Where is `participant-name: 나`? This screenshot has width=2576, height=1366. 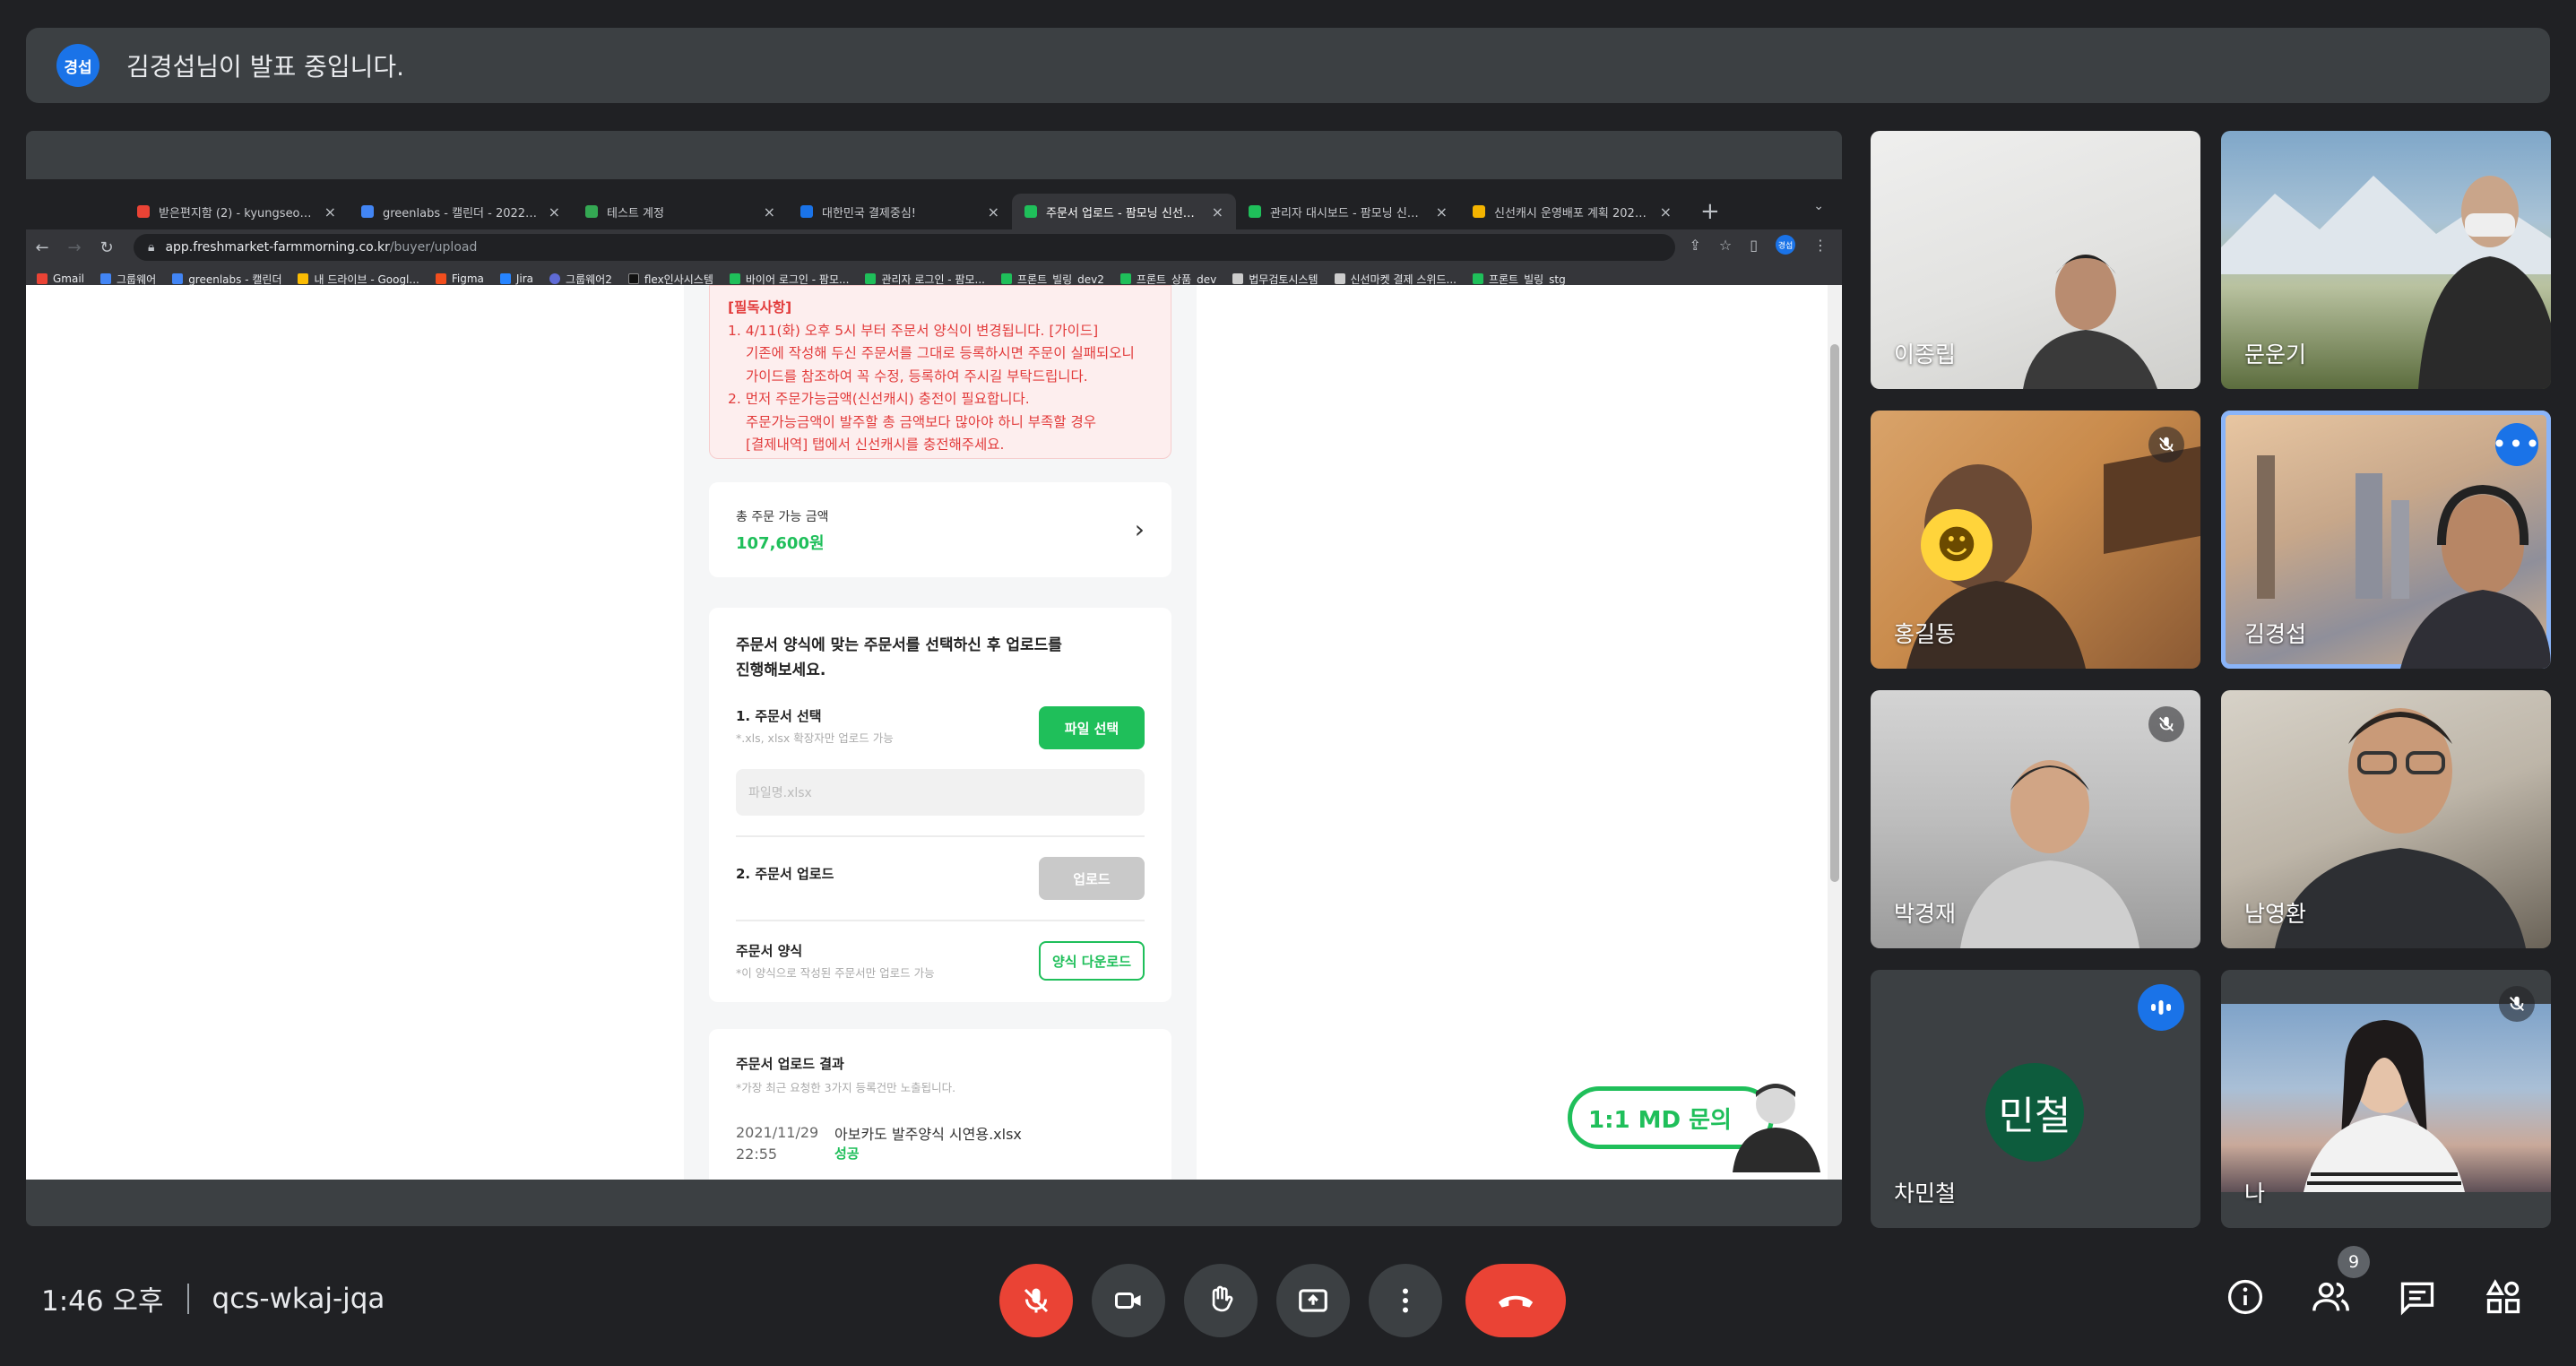 participant-name: 나 is located at coordinates (2255, 1193).